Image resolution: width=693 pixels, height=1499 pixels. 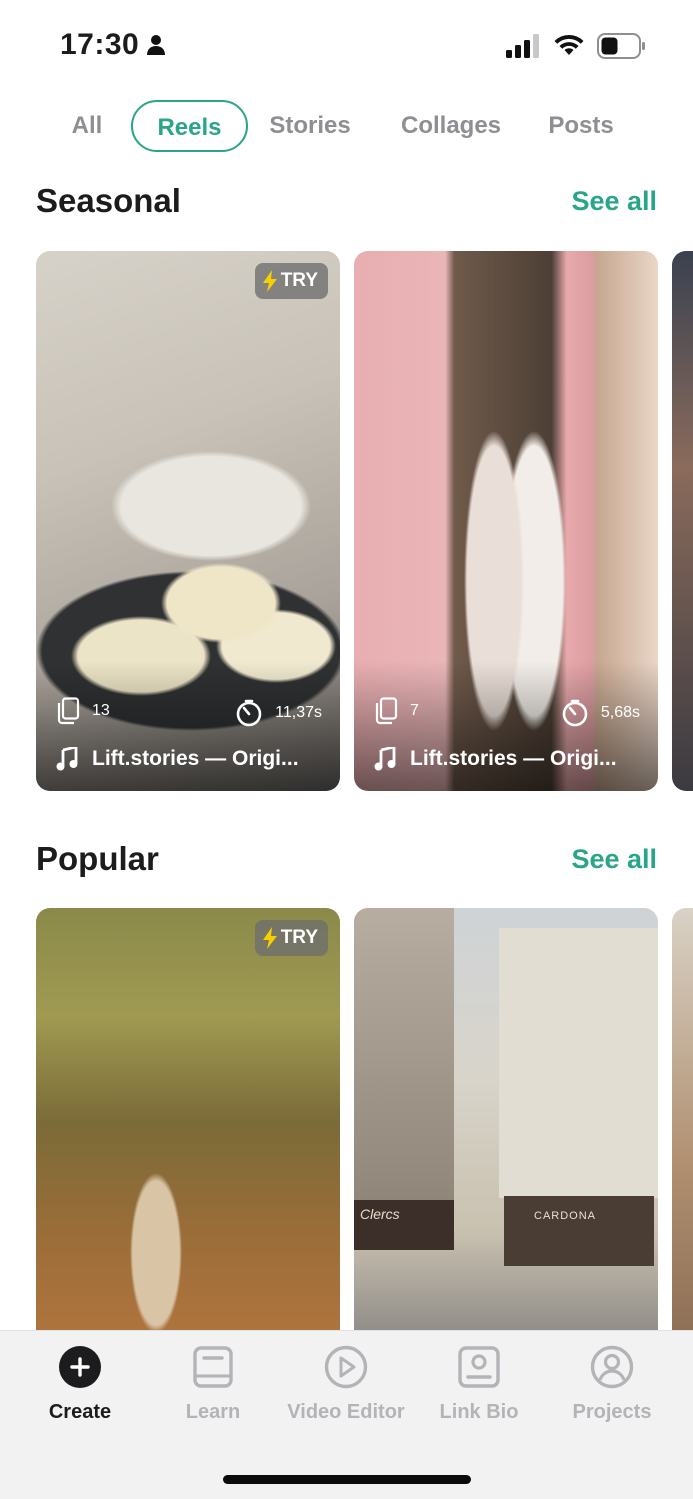 I want to click on tab-video-editor: Video Editor, so click(x=346, y=1384).